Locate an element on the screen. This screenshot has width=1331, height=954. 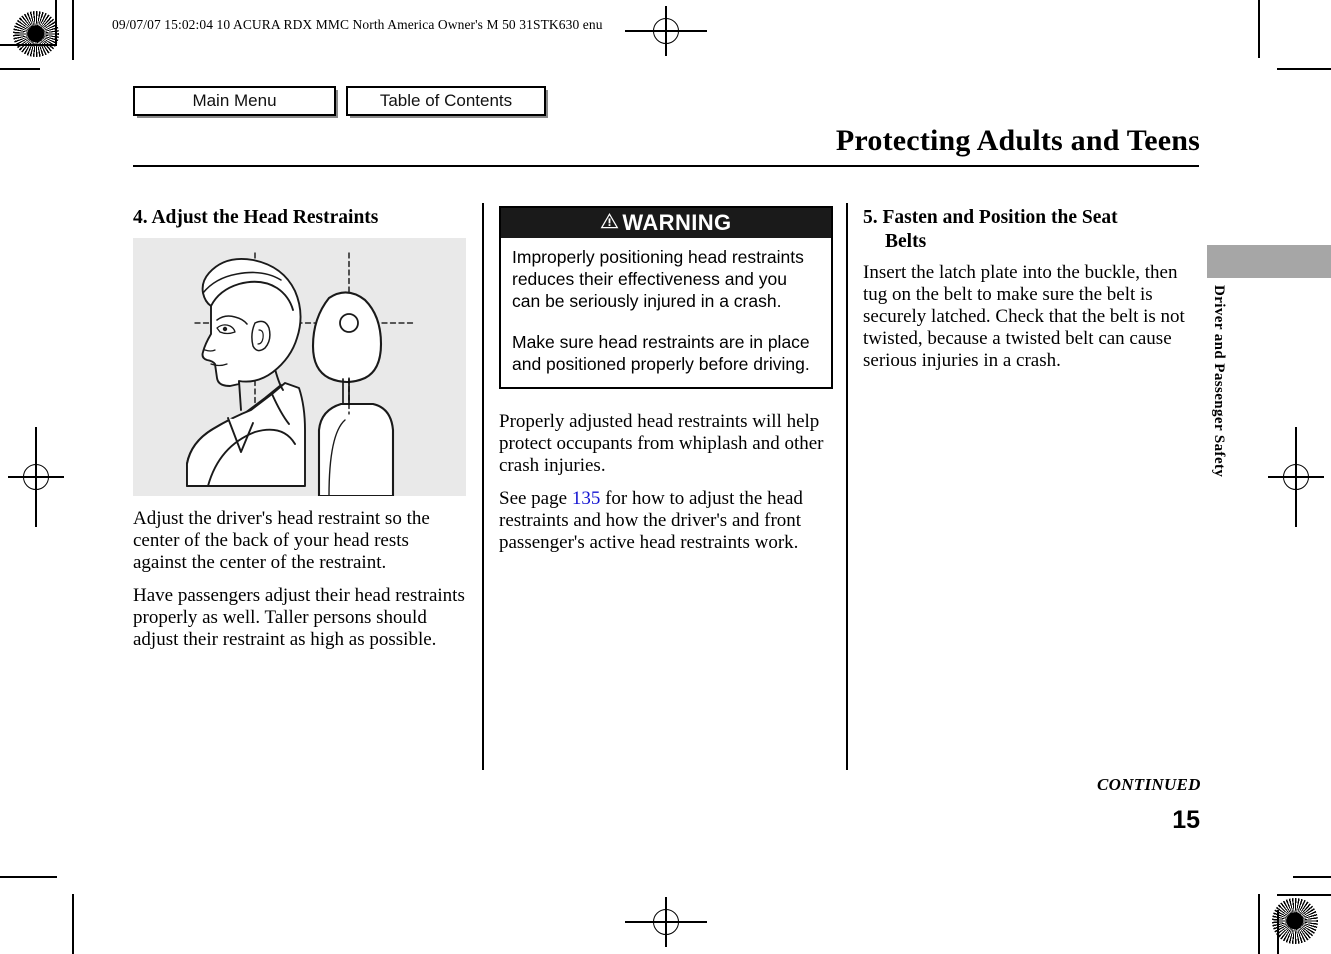
crop-mark-top-left-vertical-inner is located at coordinates (56, 22).